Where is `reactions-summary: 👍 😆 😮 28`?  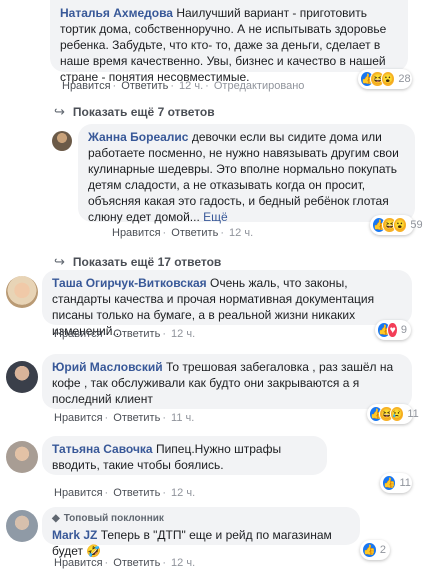
reactions-summary: 👍 😆 😮 28 is located at coordinates (385, 79).